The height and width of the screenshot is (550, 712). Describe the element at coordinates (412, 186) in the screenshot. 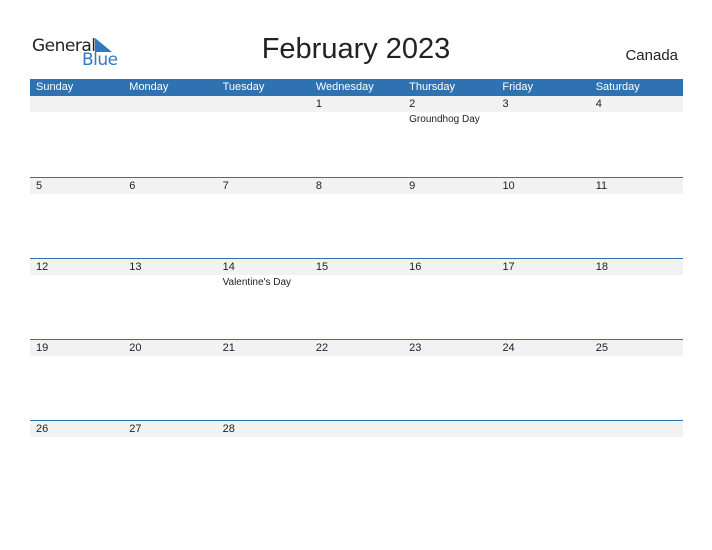

I see `day-number: 9` at that location.